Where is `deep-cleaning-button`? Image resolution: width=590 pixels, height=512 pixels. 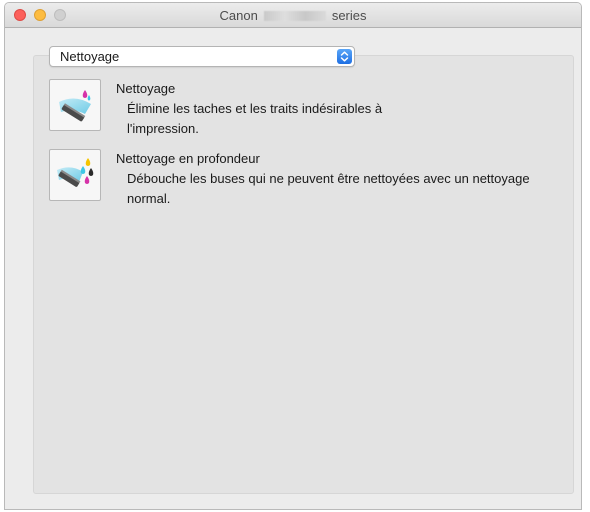
deep-cleaning-button is located at coordinates (75, 175).